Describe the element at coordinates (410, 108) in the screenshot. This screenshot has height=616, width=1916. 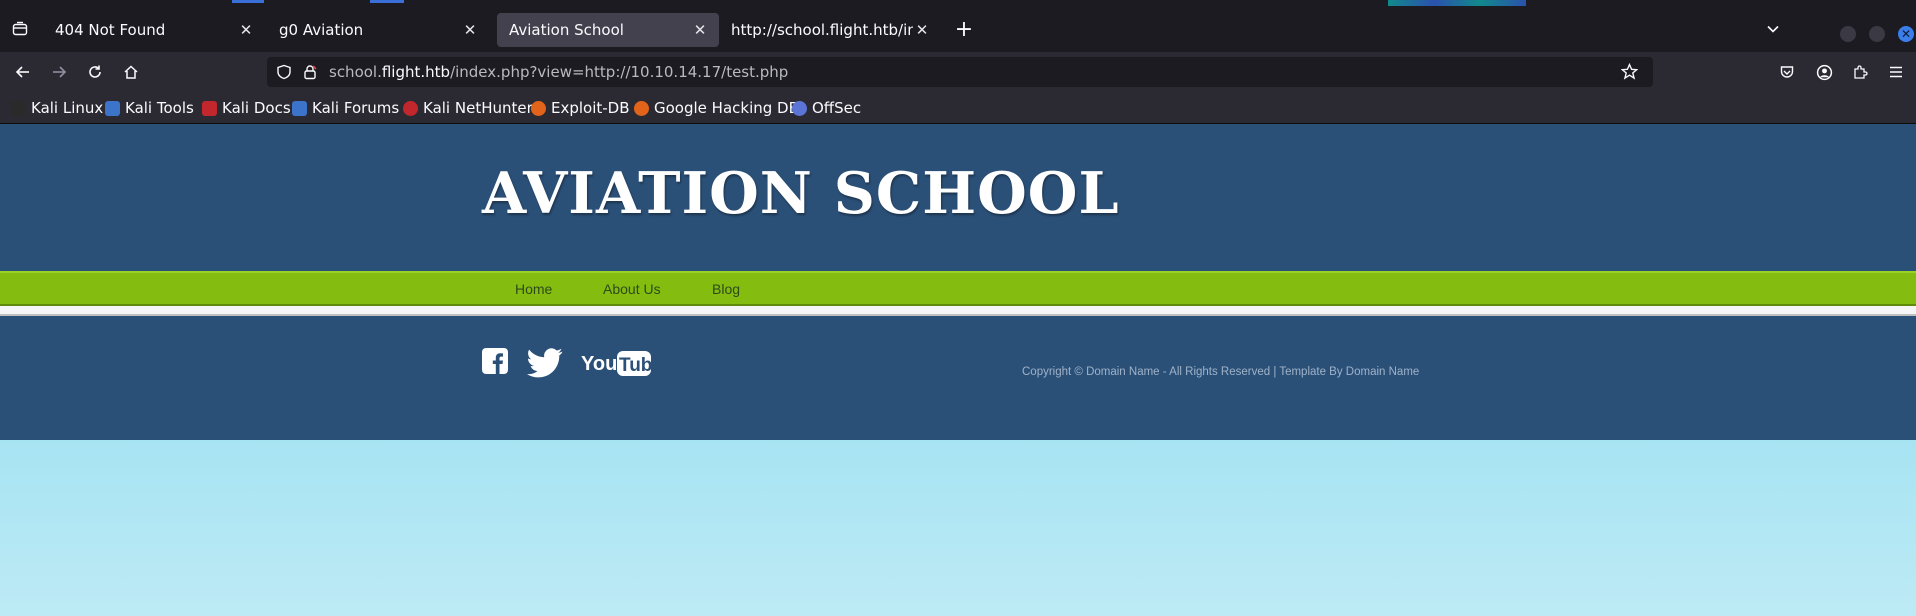
I see `kali-nethunter-icon` at that location.